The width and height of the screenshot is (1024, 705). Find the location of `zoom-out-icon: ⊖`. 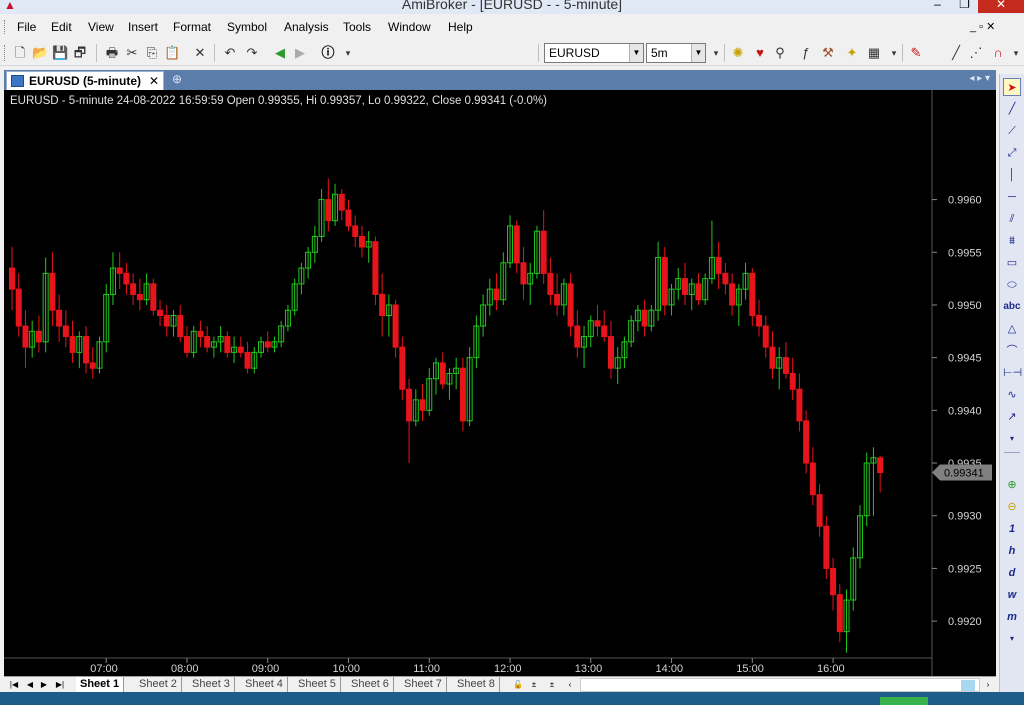

zoom-out-icon: ⊖ is located at coordinates (1012, 507).